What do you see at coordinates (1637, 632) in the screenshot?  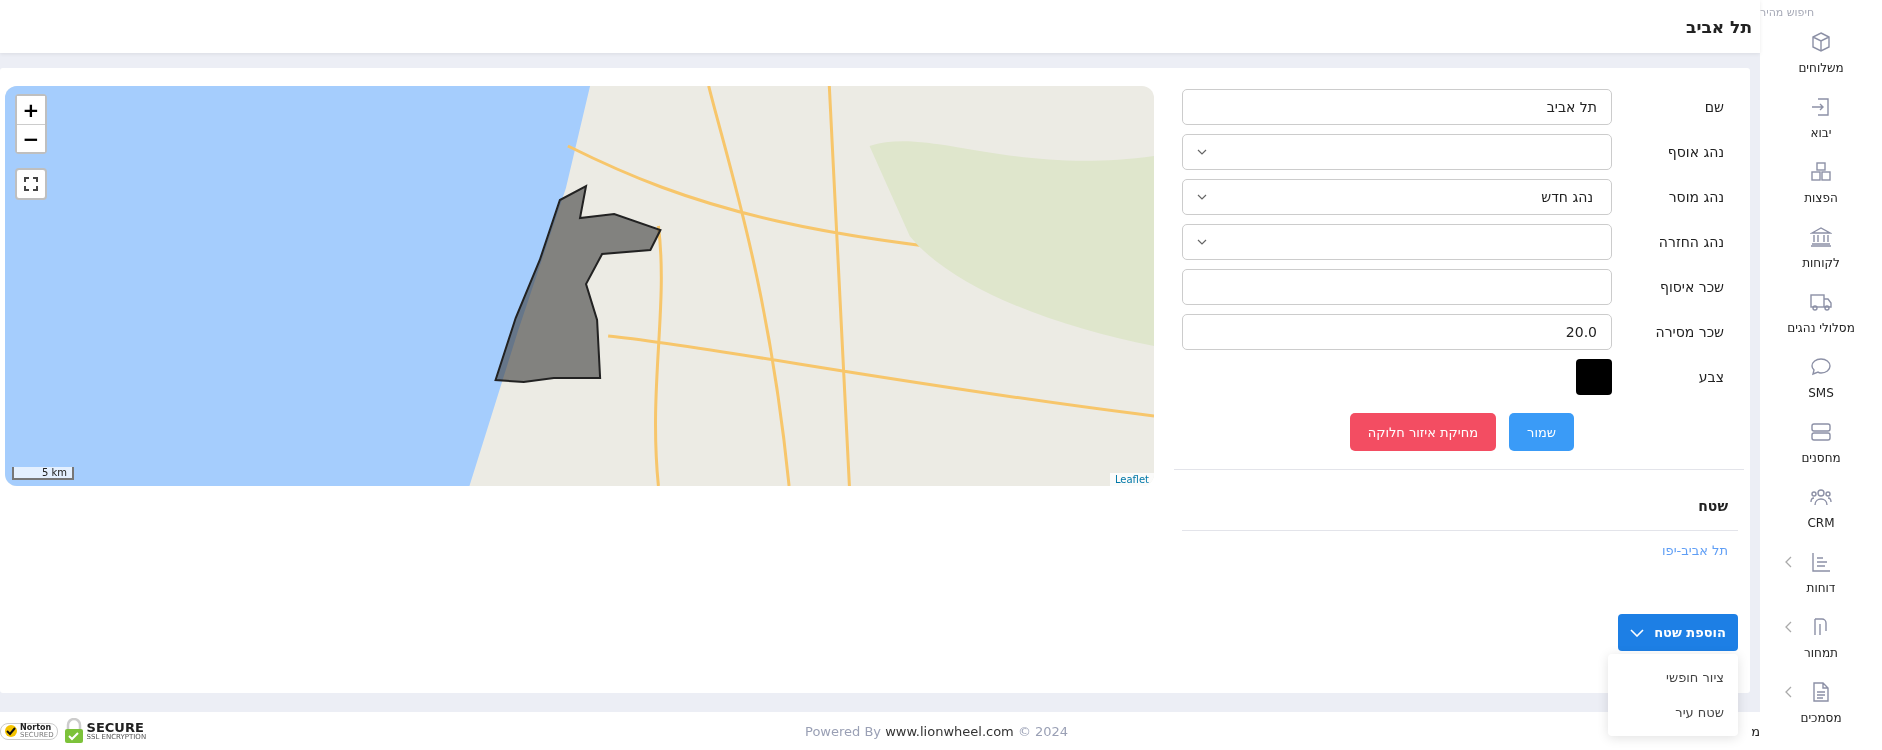 I see `chevron-icon` at bounding box center [1637, 632].